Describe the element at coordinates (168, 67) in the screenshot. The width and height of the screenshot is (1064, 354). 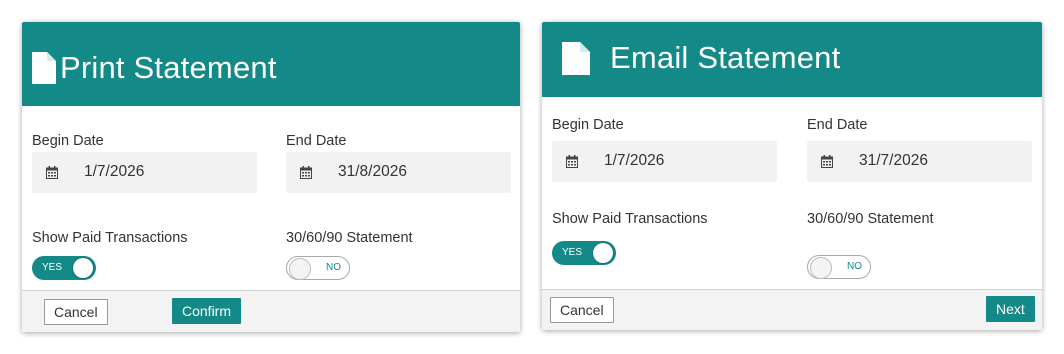
I see `dialog-title: Print Statement` at that location.